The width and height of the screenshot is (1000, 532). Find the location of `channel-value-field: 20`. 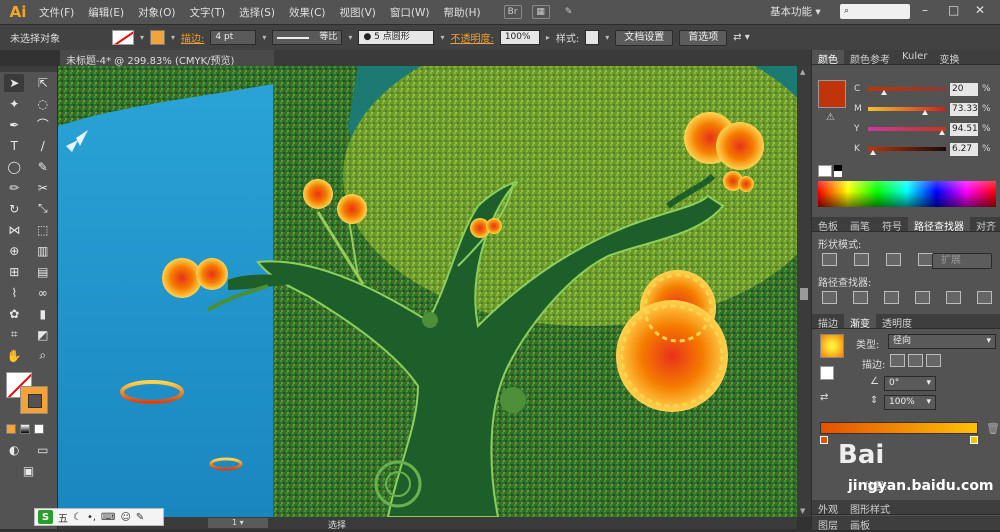

channel-value-field: 20 is located at coordinates (964, 89).